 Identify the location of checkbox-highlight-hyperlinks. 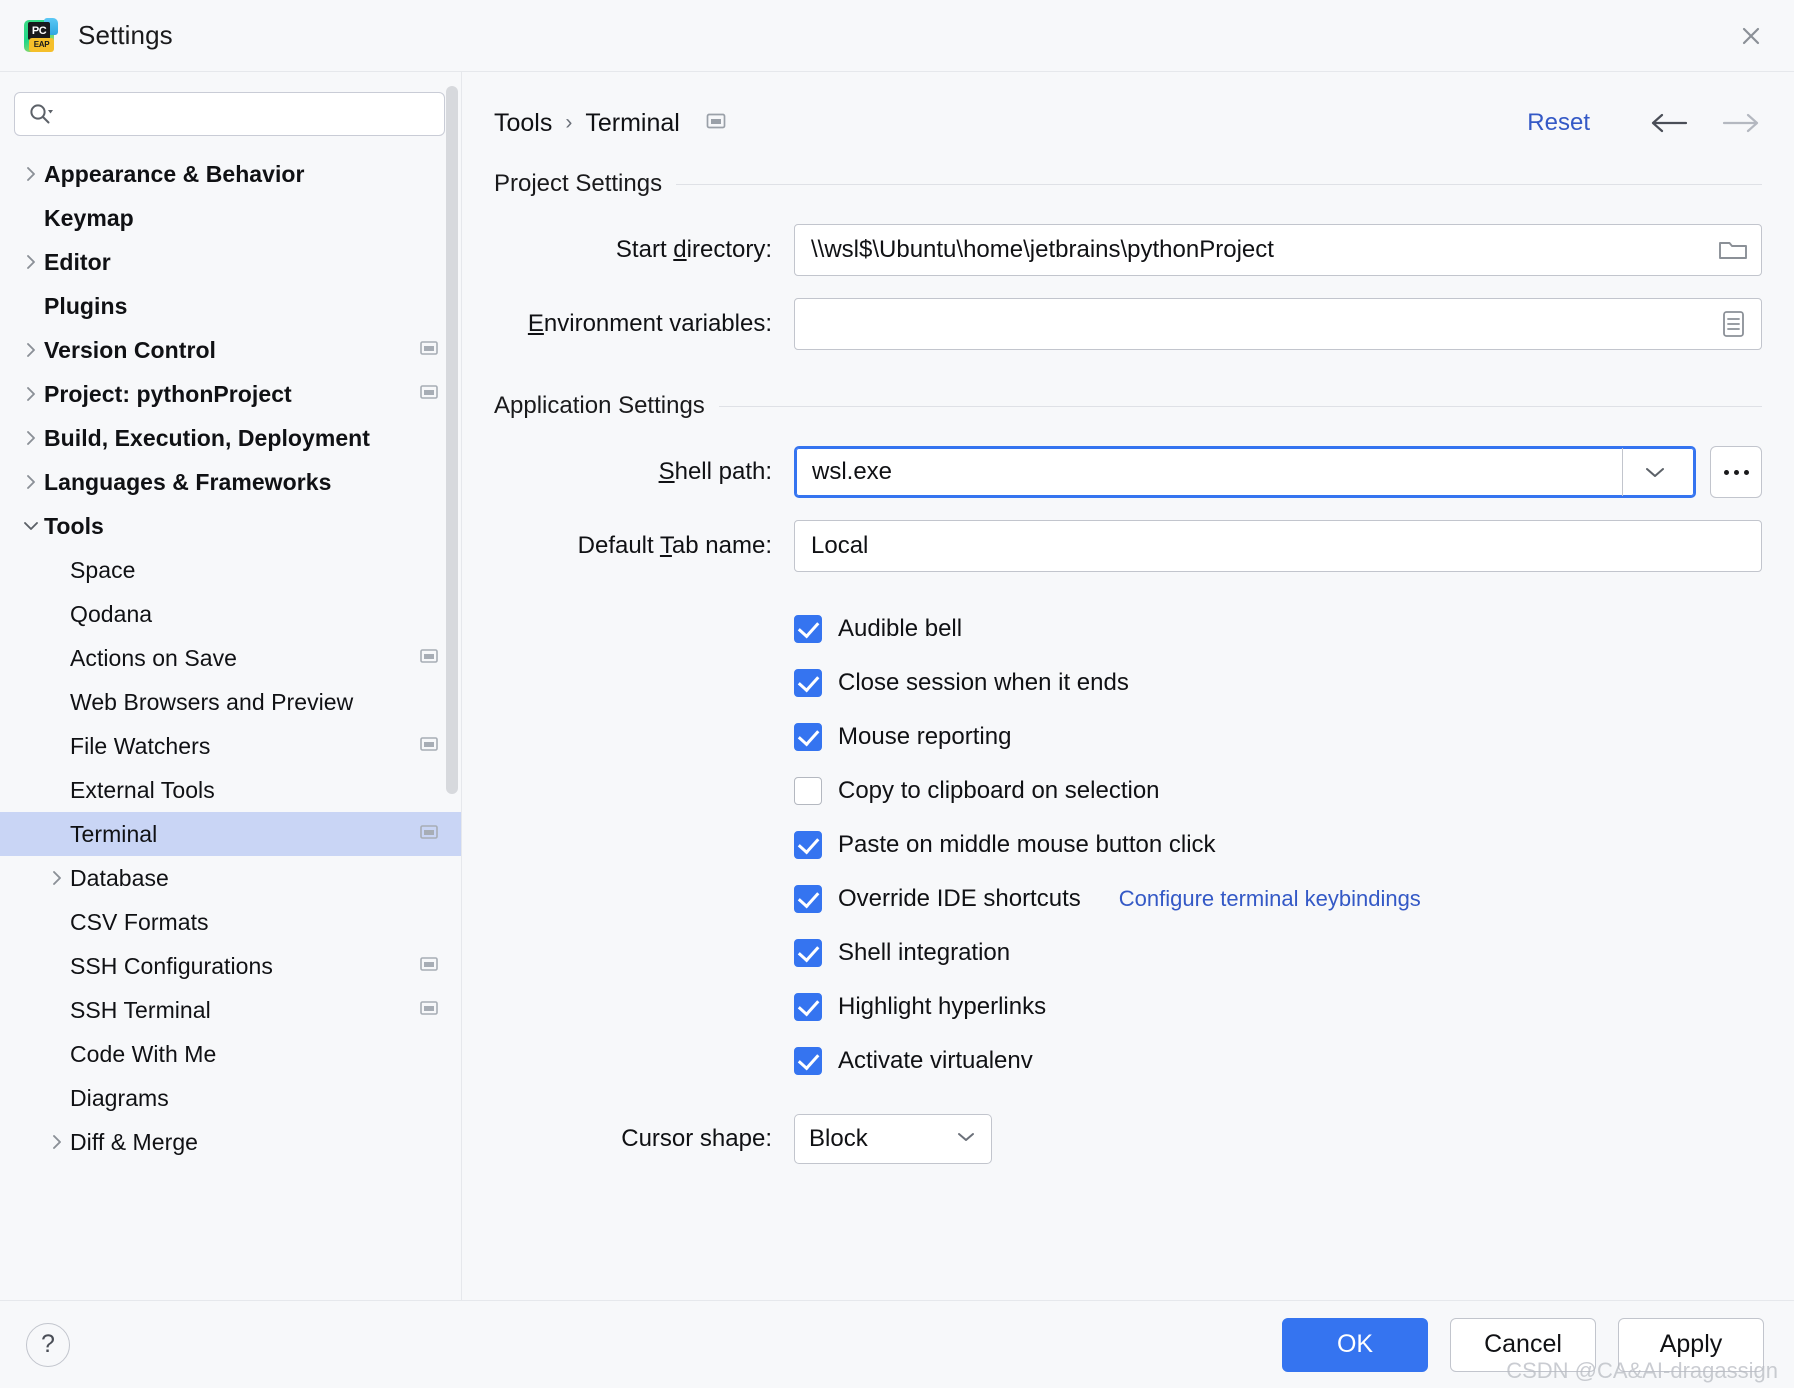
(808, 1007).